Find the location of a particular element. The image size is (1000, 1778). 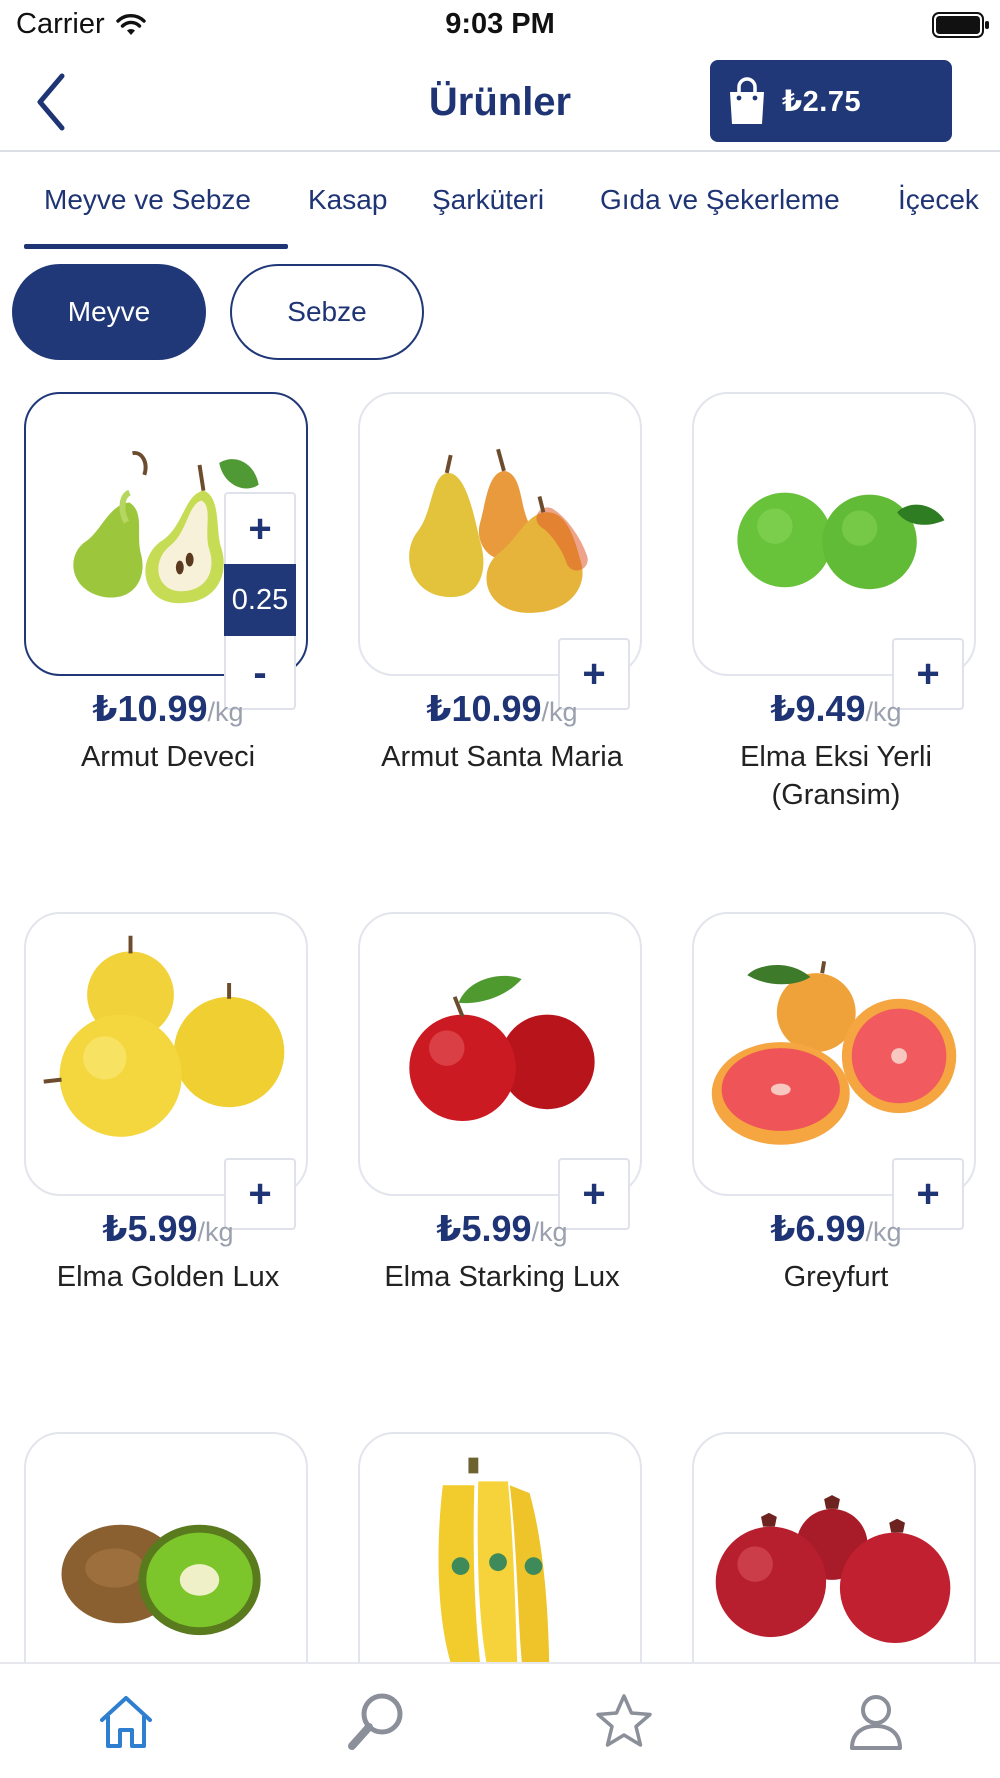

product-name: Elma Eksi Yerli (Gransim) is located at coordinates (836, 776).